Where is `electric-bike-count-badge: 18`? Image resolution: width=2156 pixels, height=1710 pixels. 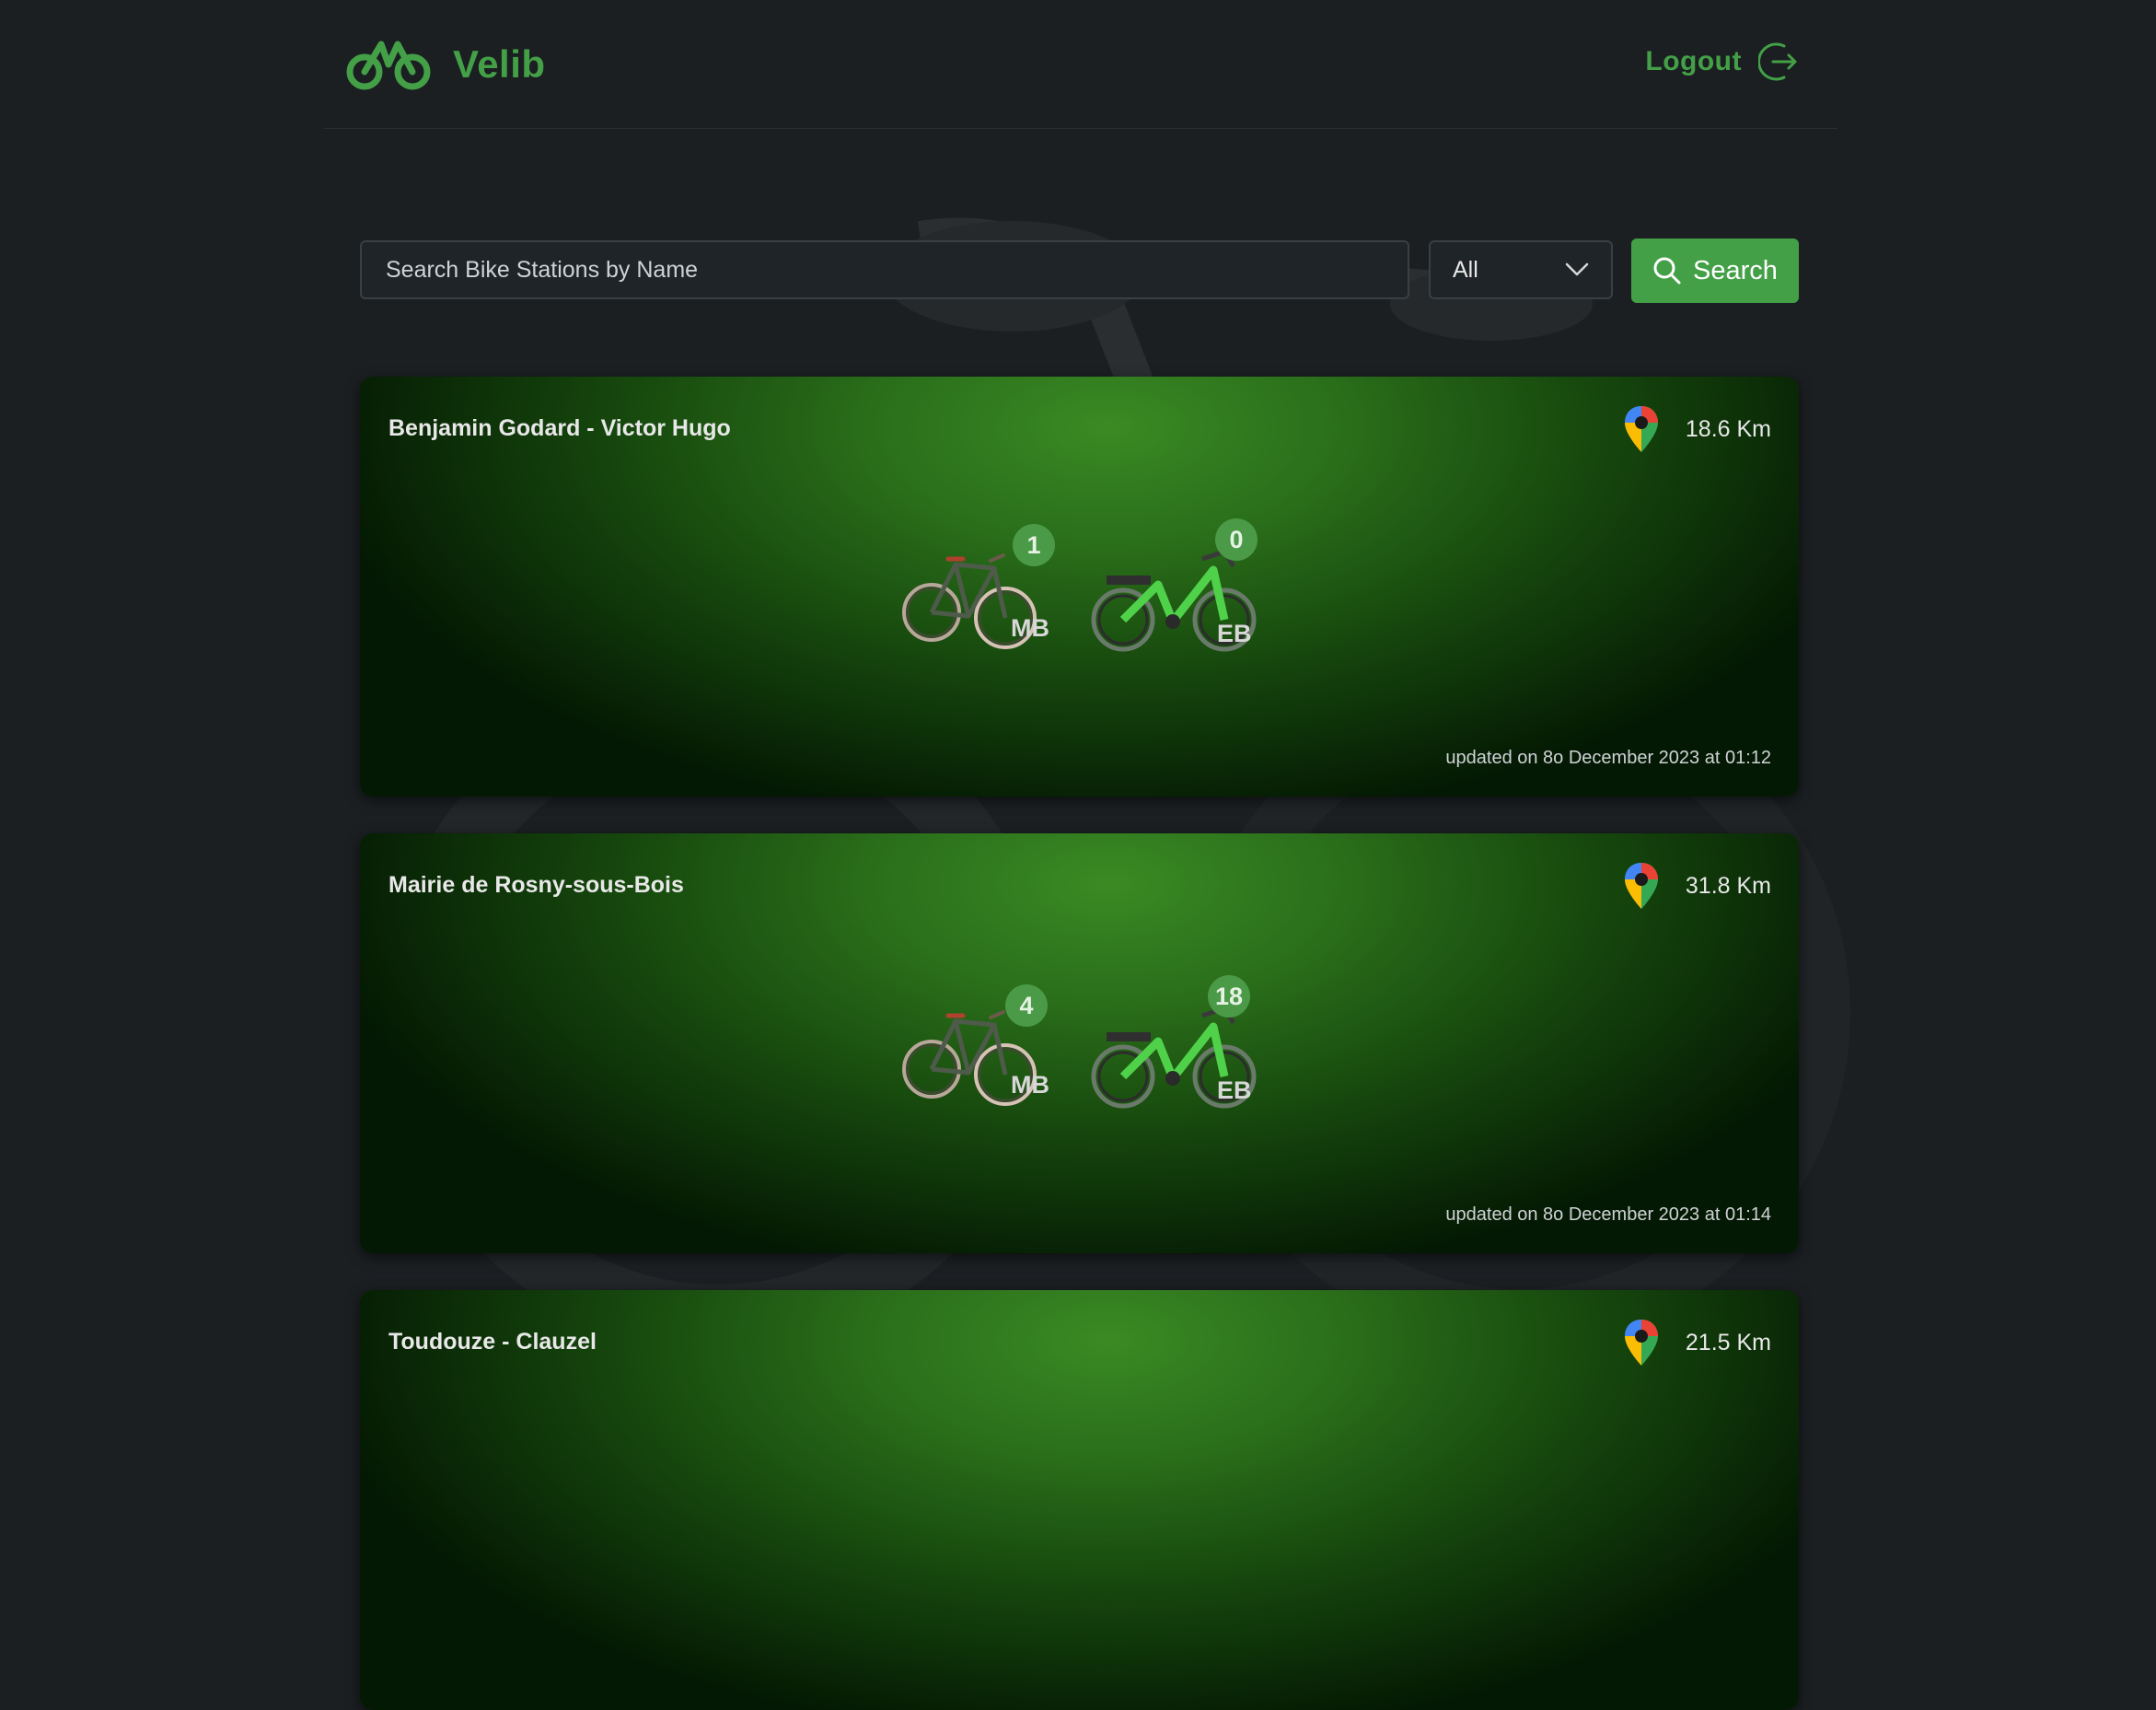
electric-bike-count-badge: 18 is located at coordinates (1229, 997).